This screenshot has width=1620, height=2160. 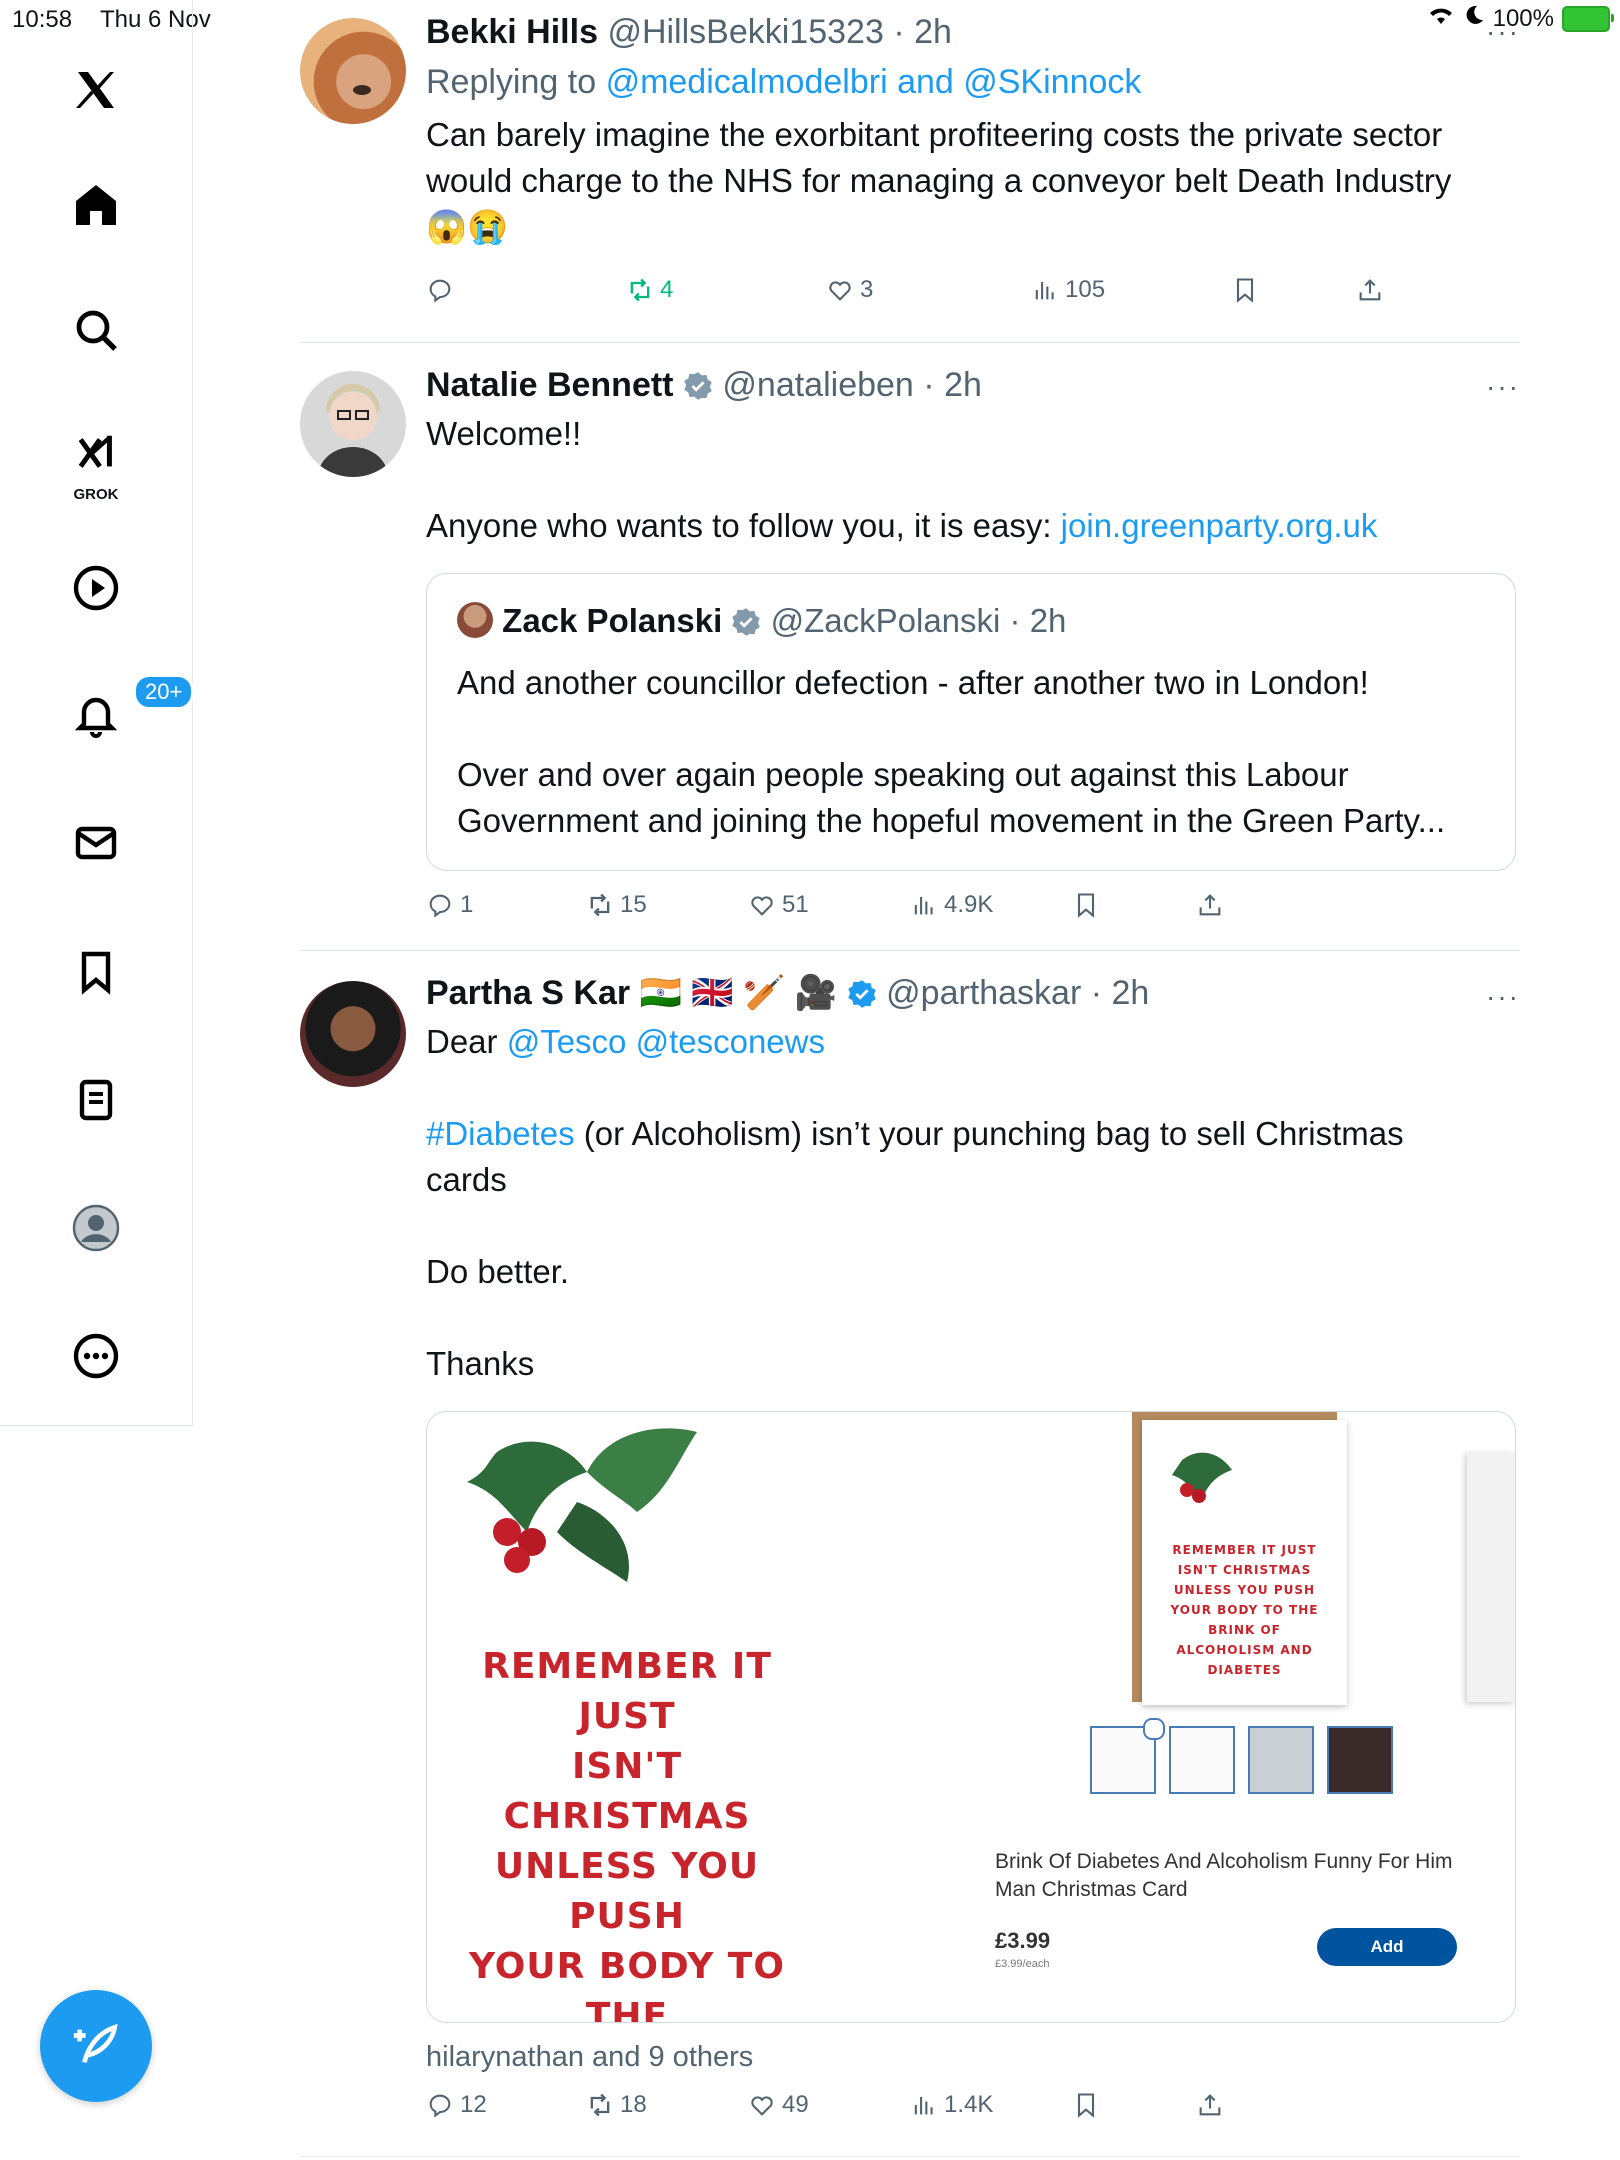 I want to click on tweet-header: Bekki Hills @HillsBekki15323 · 2h, so click(x=973, y=32).